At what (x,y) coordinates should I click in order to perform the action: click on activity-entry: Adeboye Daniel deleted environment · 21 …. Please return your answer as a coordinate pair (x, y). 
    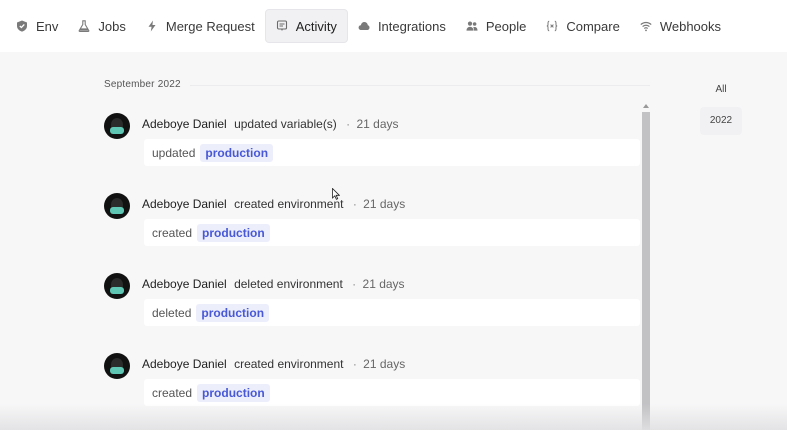
    Looking at the image, I should click on (372, 310).